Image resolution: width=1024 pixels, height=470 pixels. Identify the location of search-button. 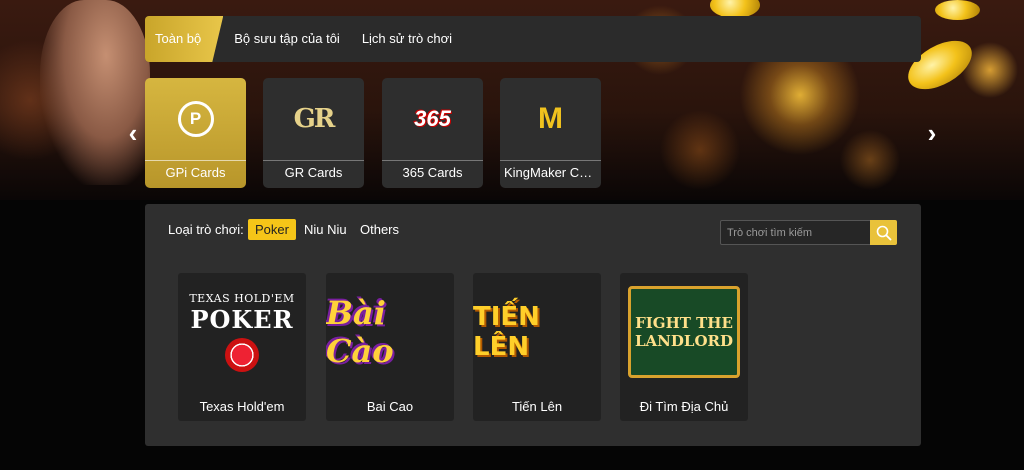
(883, 232).